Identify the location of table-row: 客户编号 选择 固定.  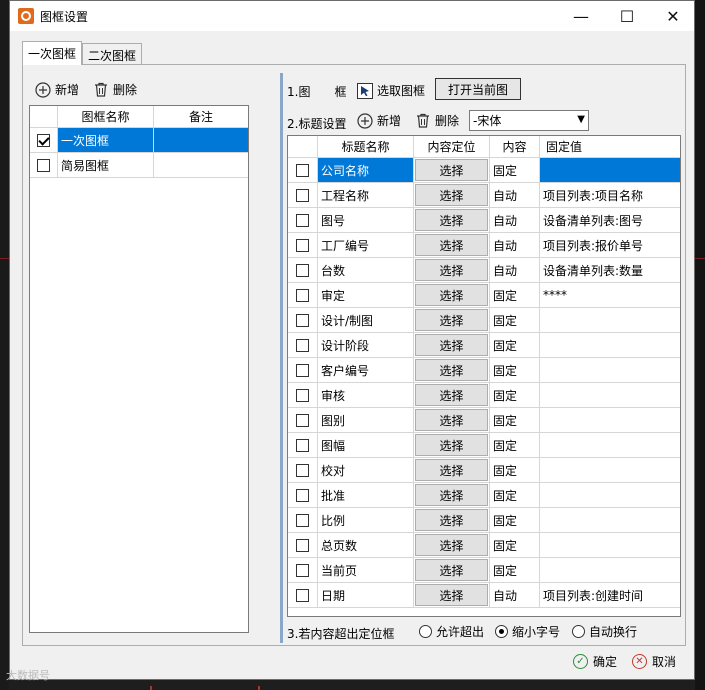
(484, 370).